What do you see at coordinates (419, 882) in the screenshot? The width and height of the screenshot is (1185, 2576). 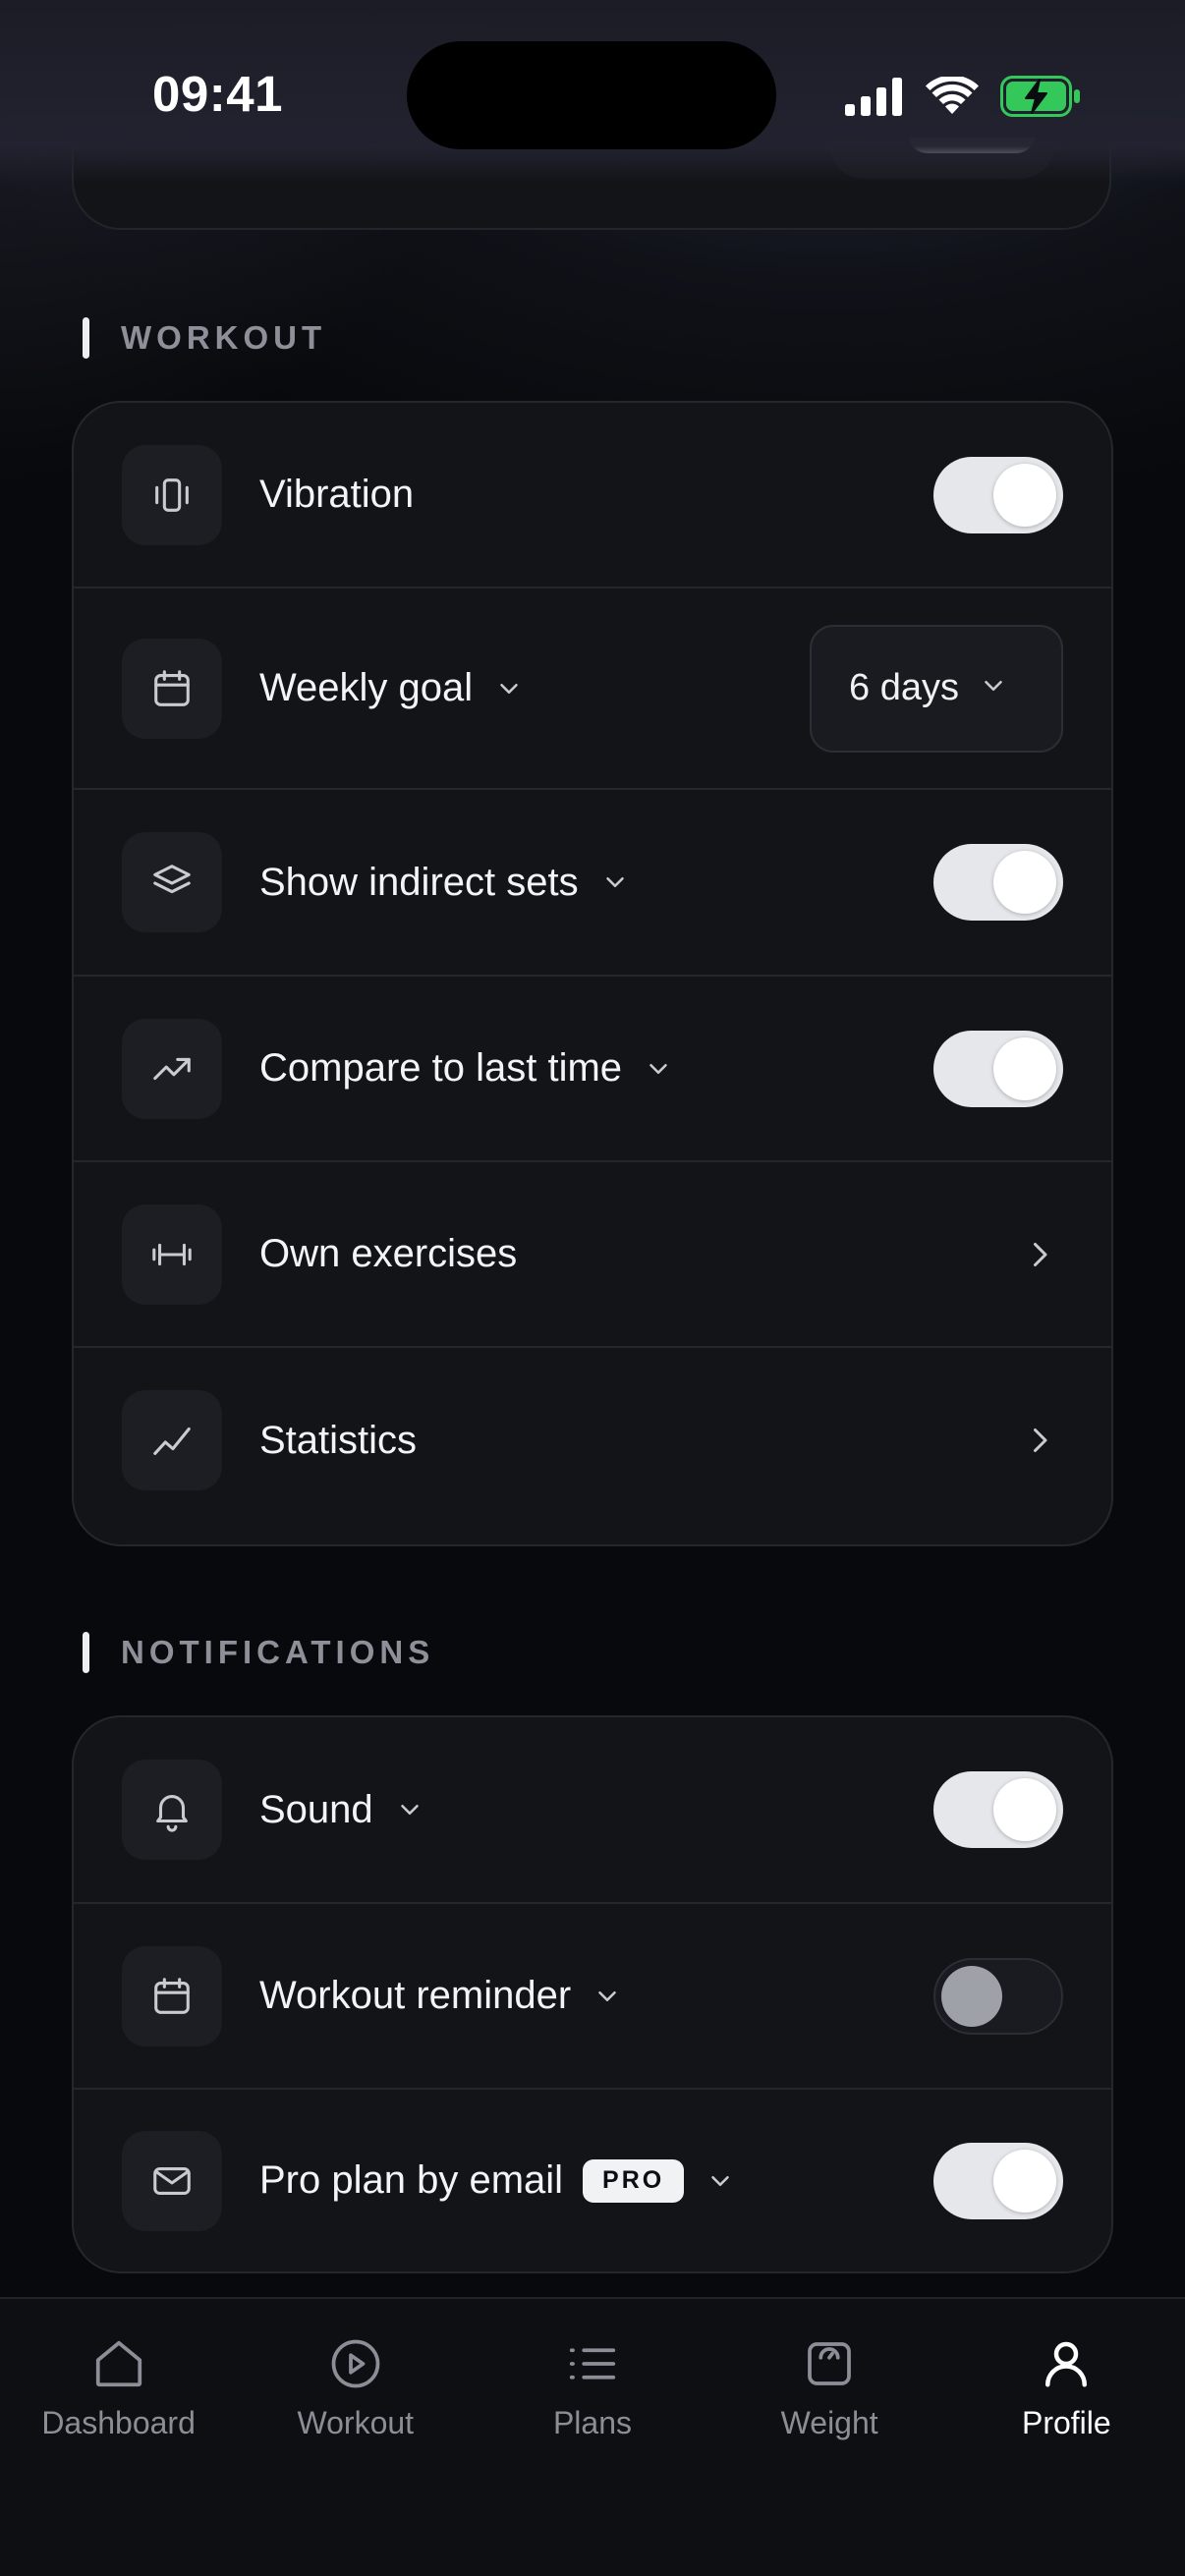 I see `setting-label: Show indirect sets` at bounding box center [419, 882].